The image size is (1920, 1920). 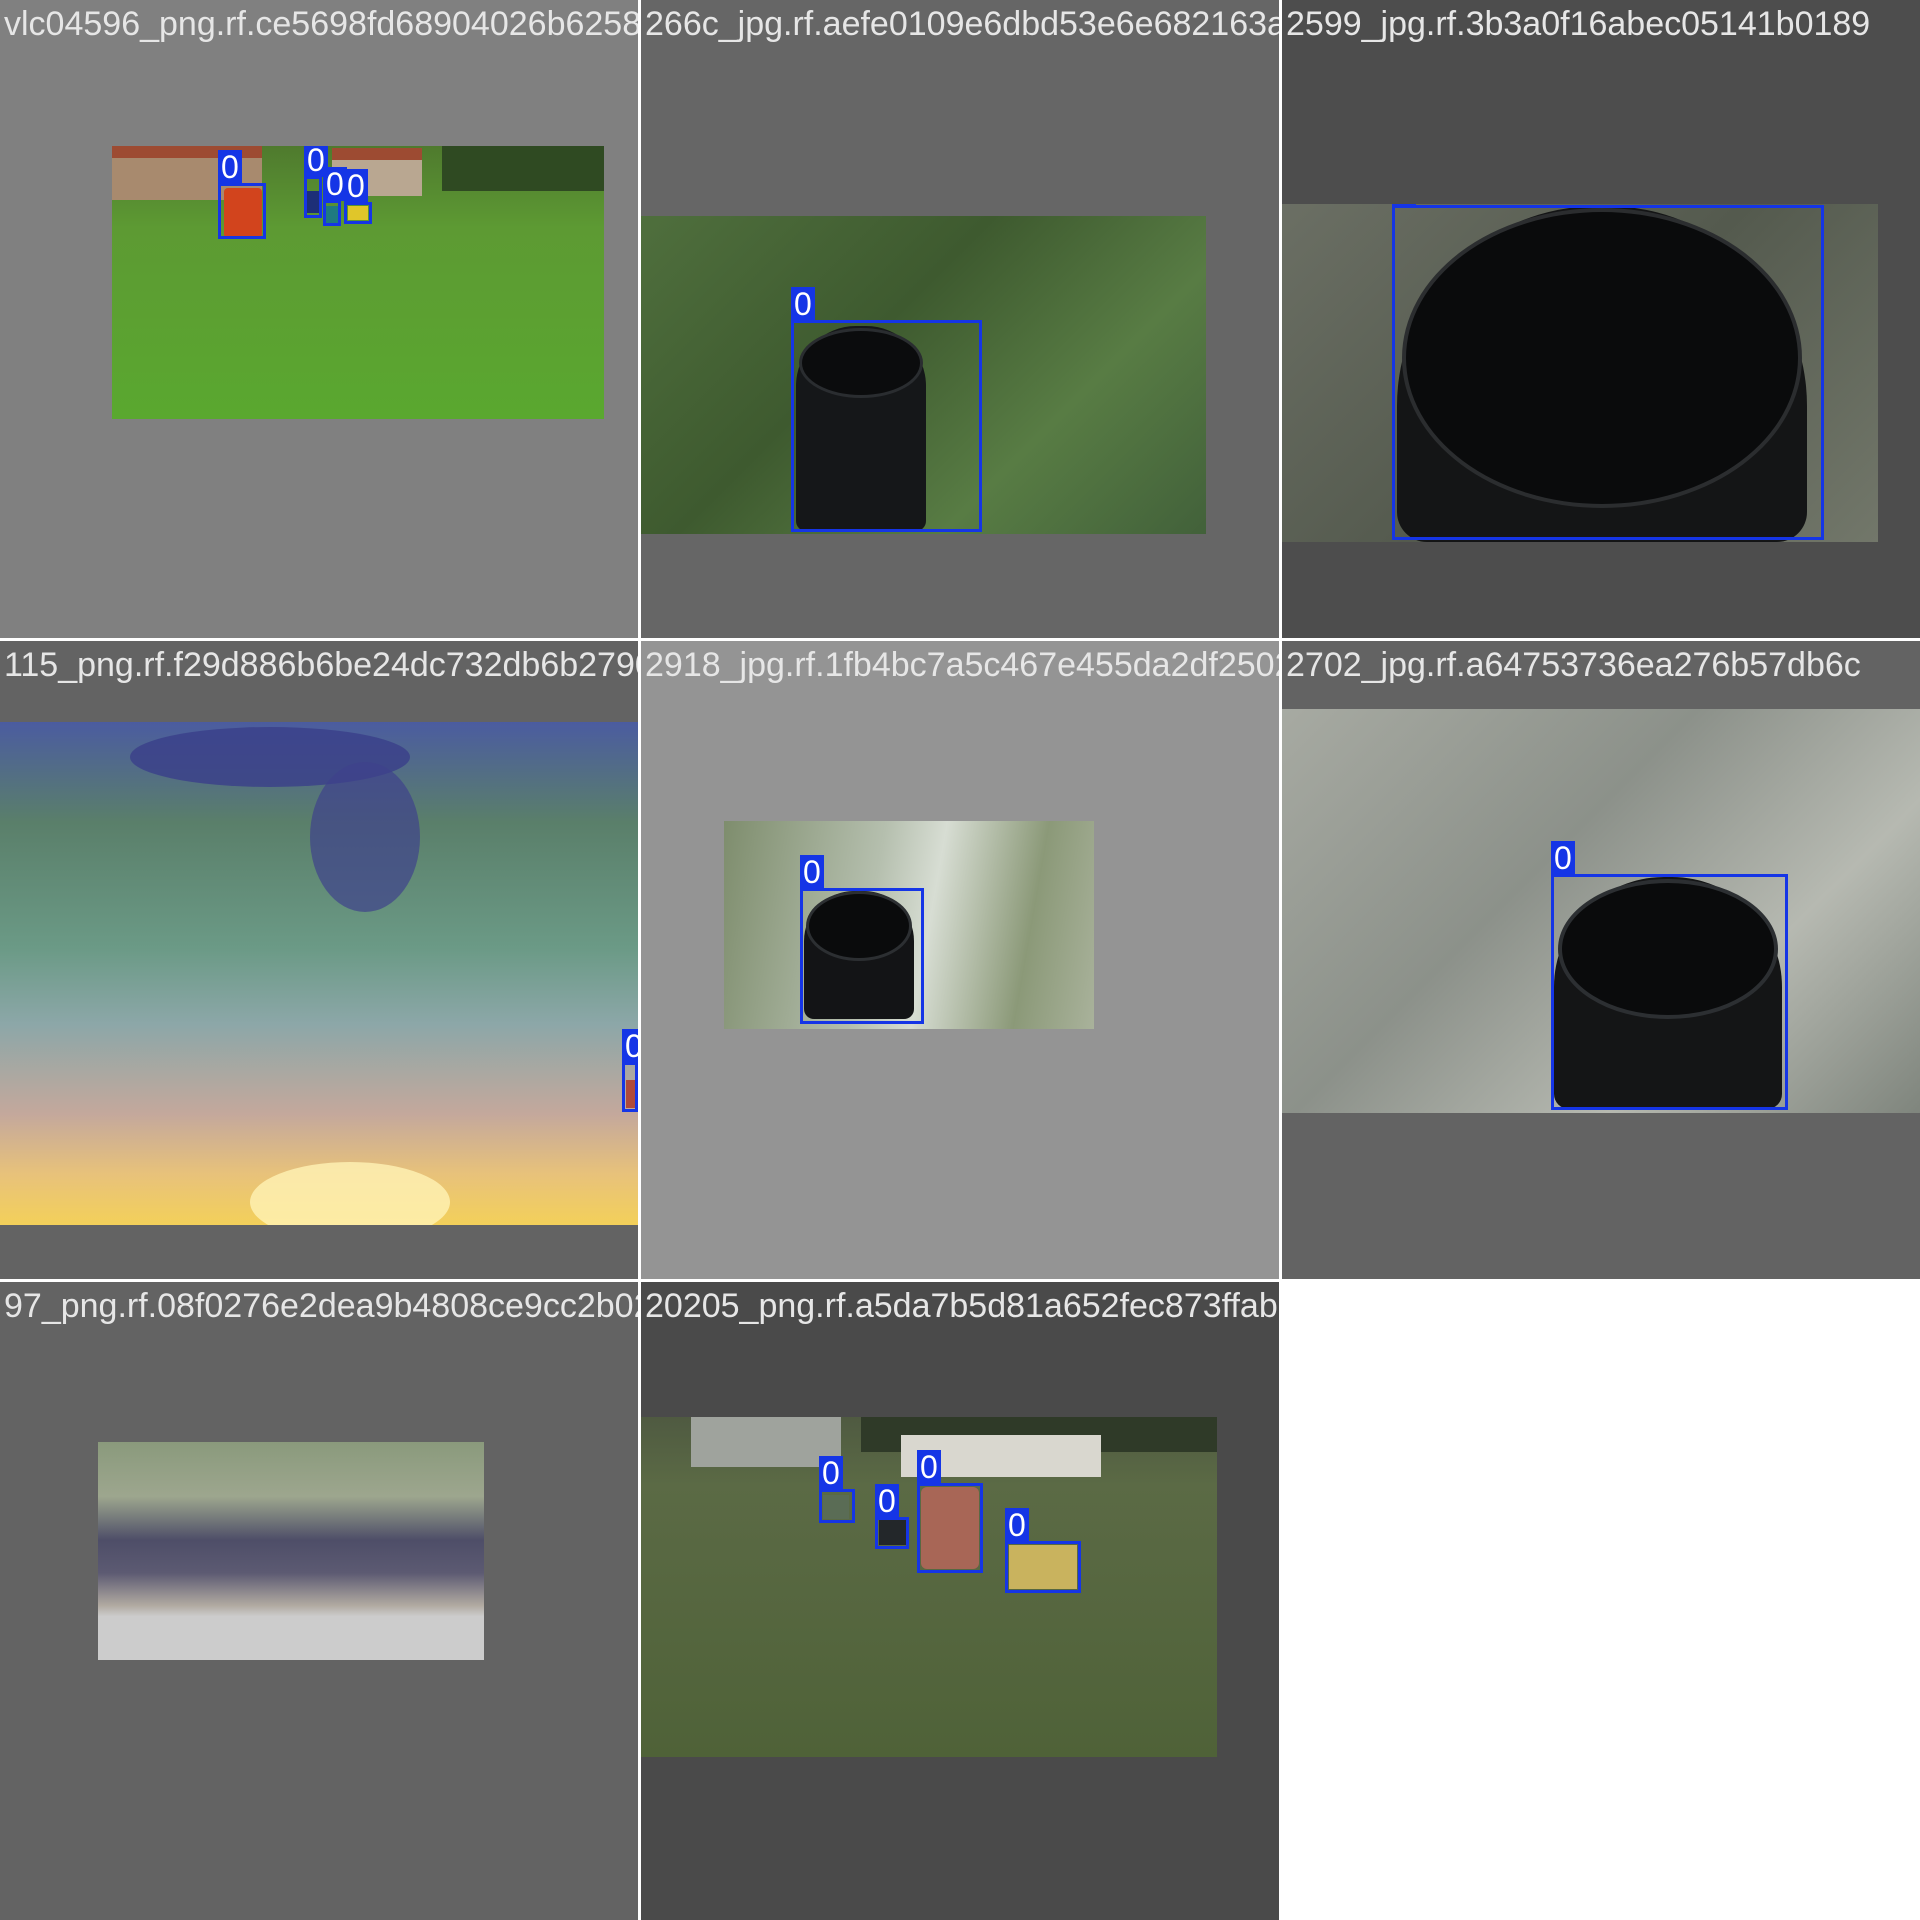 I want to click on tile-7: 97_png.rf.08f0276e2dea9b4808ce9cc2b02f51, so click(x=319, y=1601).